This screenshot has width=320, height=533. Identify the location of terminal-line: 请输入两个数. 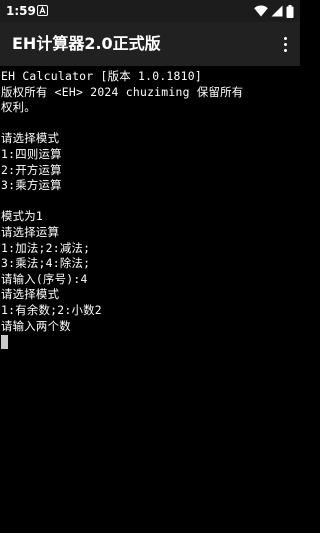
(36, 325).